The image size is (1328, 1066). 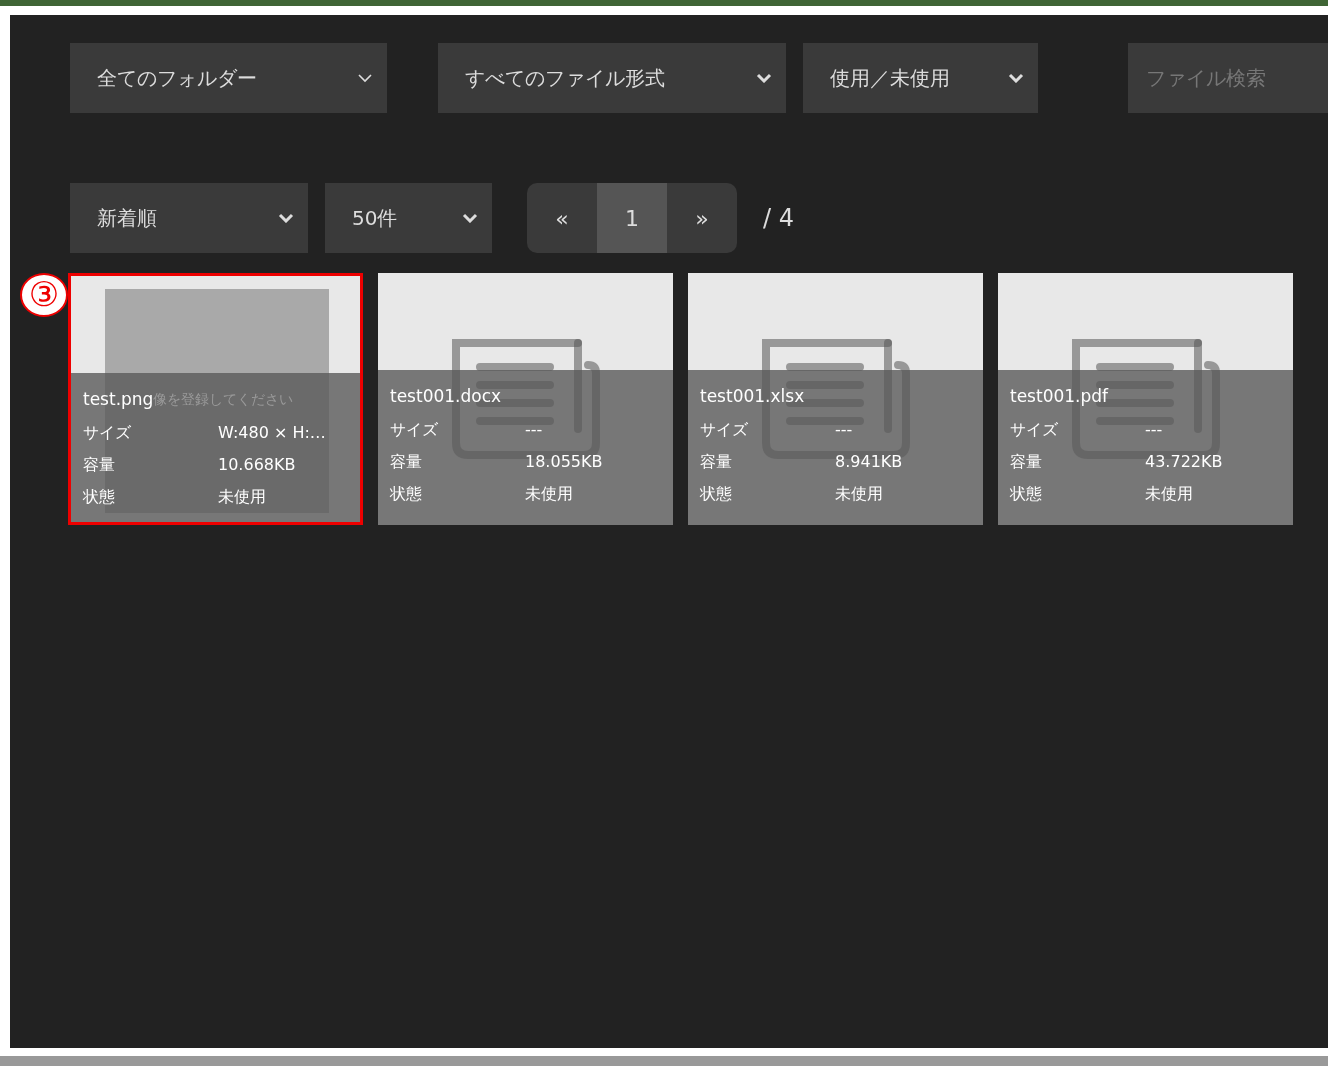 I want to click on info-value: 18.055KB, so click(x=564, y=461).